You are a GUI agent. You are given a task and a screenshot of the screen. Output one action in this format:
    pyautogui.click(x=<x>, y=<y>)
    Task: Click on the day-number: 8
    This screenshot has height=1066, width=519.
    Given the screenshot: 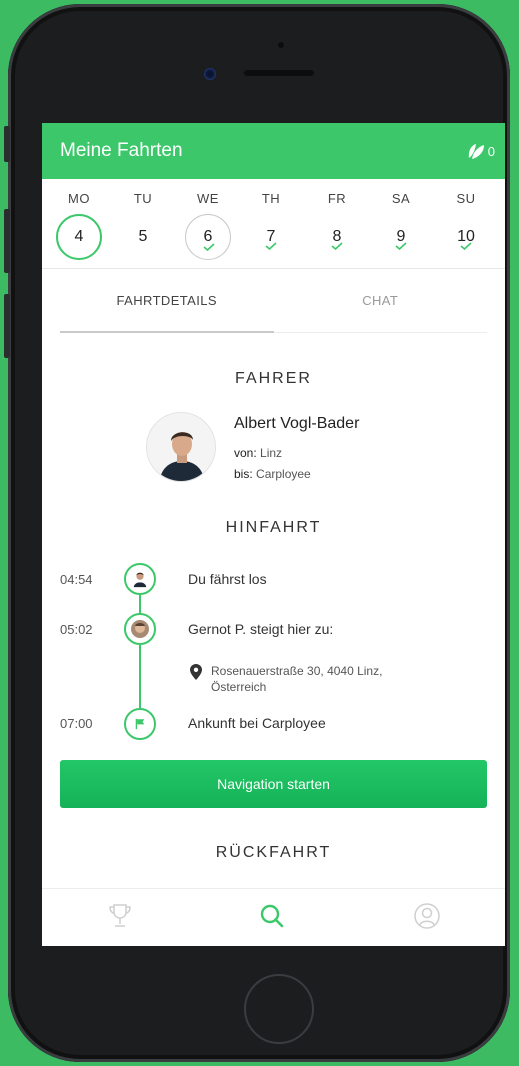 What is the action you would take?
    pyautogui.click(x=337, y=237)
    